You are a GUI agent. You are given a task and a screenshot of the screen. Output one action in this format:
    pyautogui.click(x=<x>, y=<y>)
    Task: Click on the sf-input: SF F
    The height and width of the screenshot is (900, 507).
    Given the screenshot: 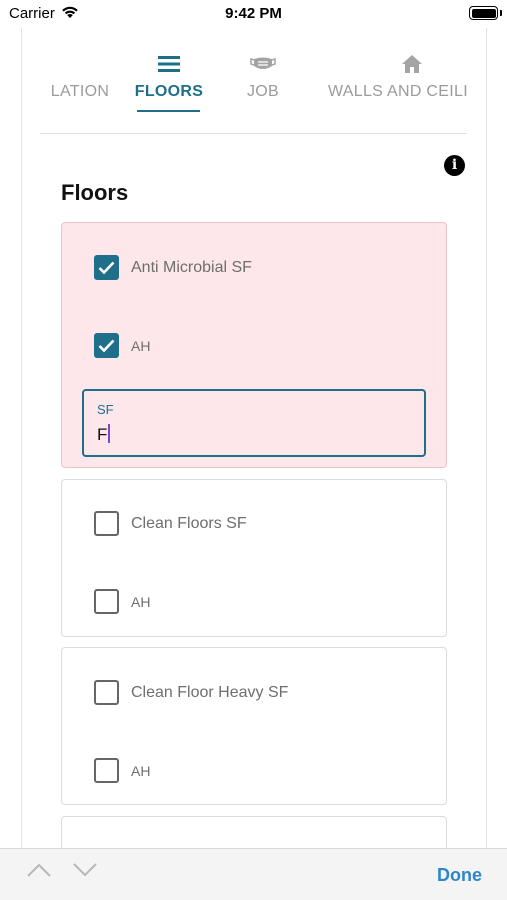 What is the action you would take?
    pyautogui.click(x=254, y=423)
    